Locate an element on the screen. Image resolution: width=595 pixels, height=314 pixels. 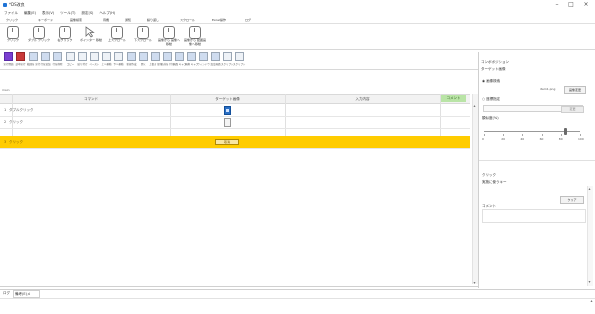
command-button: 行を削除 is located at coordinates (57, 59).